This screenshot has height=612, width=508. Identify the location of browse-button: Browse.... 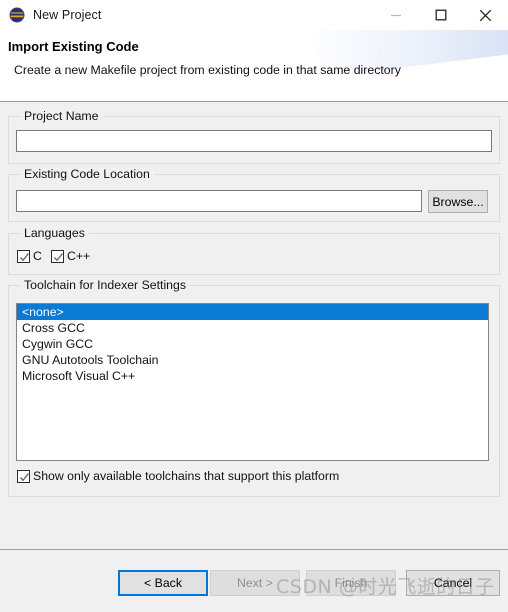
(458, 201).